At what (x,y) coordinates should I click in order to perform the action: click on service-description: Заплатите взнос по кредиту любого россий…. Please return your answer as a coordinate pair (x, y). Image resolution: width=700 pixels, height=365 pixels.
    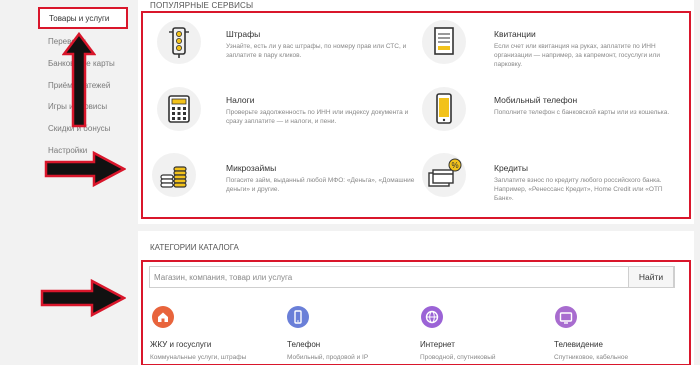
    Looking at the image, I should click on (578, 189).